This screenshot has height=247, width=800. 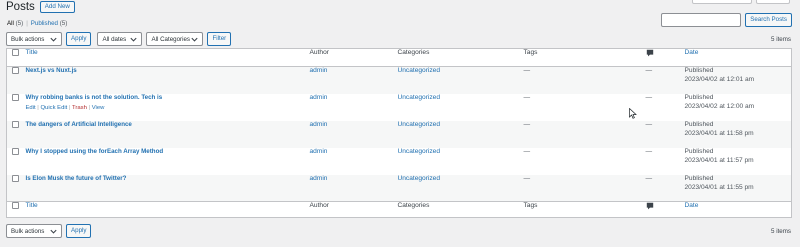 I want to click on search-input, so click(x=701, y=20).